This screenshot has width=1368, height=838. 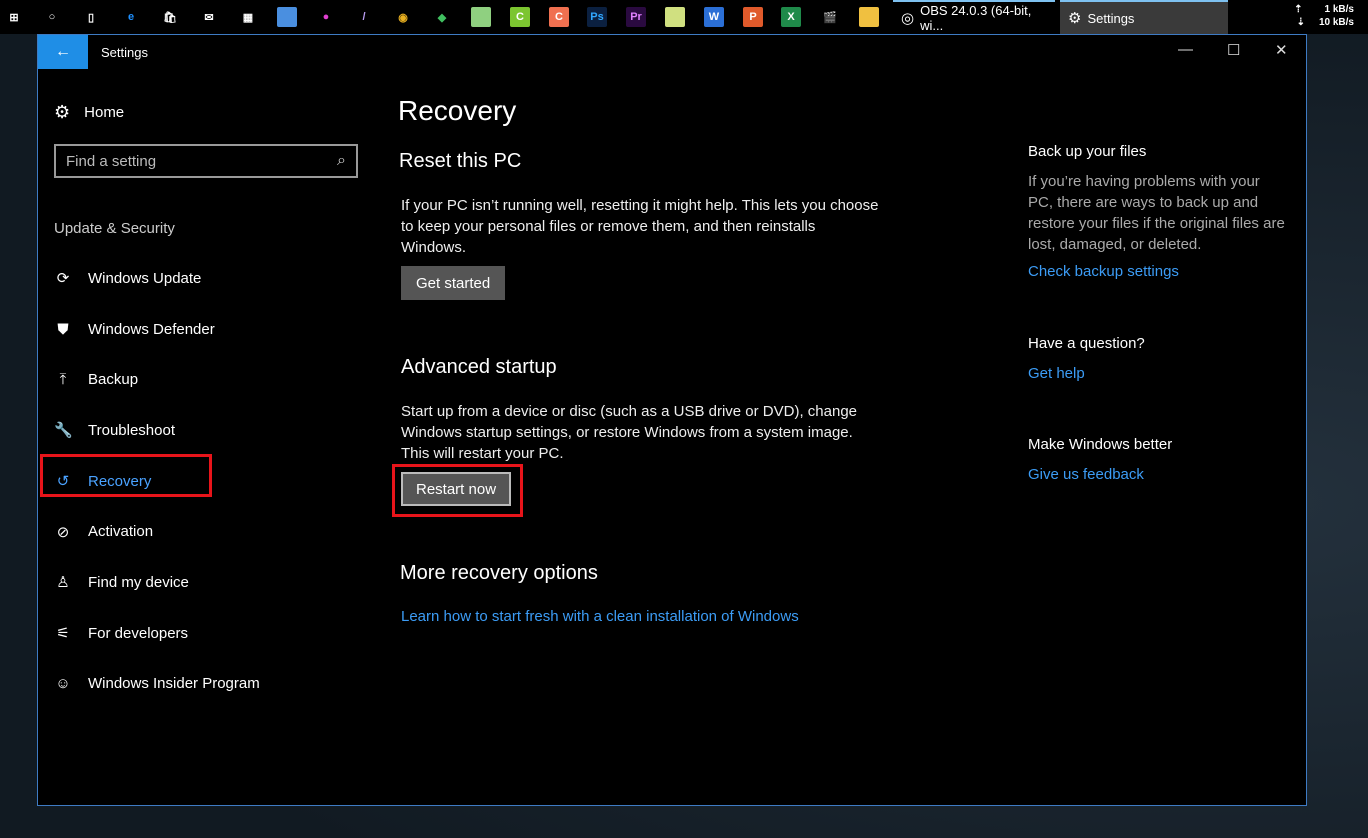 What do you see at coordinates (63, 532) in the screenshot?
I see `activation-icon: ⊘` at bounding box center [63, 532].